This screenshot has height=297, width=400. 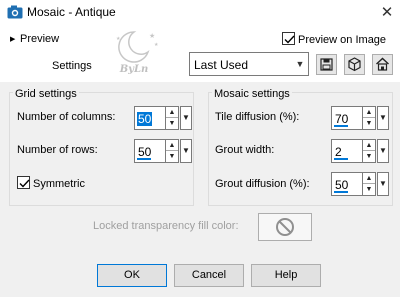 I want to click on tile-diffusion-label: Tile diffusion (%):, so click(x=257, y=117).